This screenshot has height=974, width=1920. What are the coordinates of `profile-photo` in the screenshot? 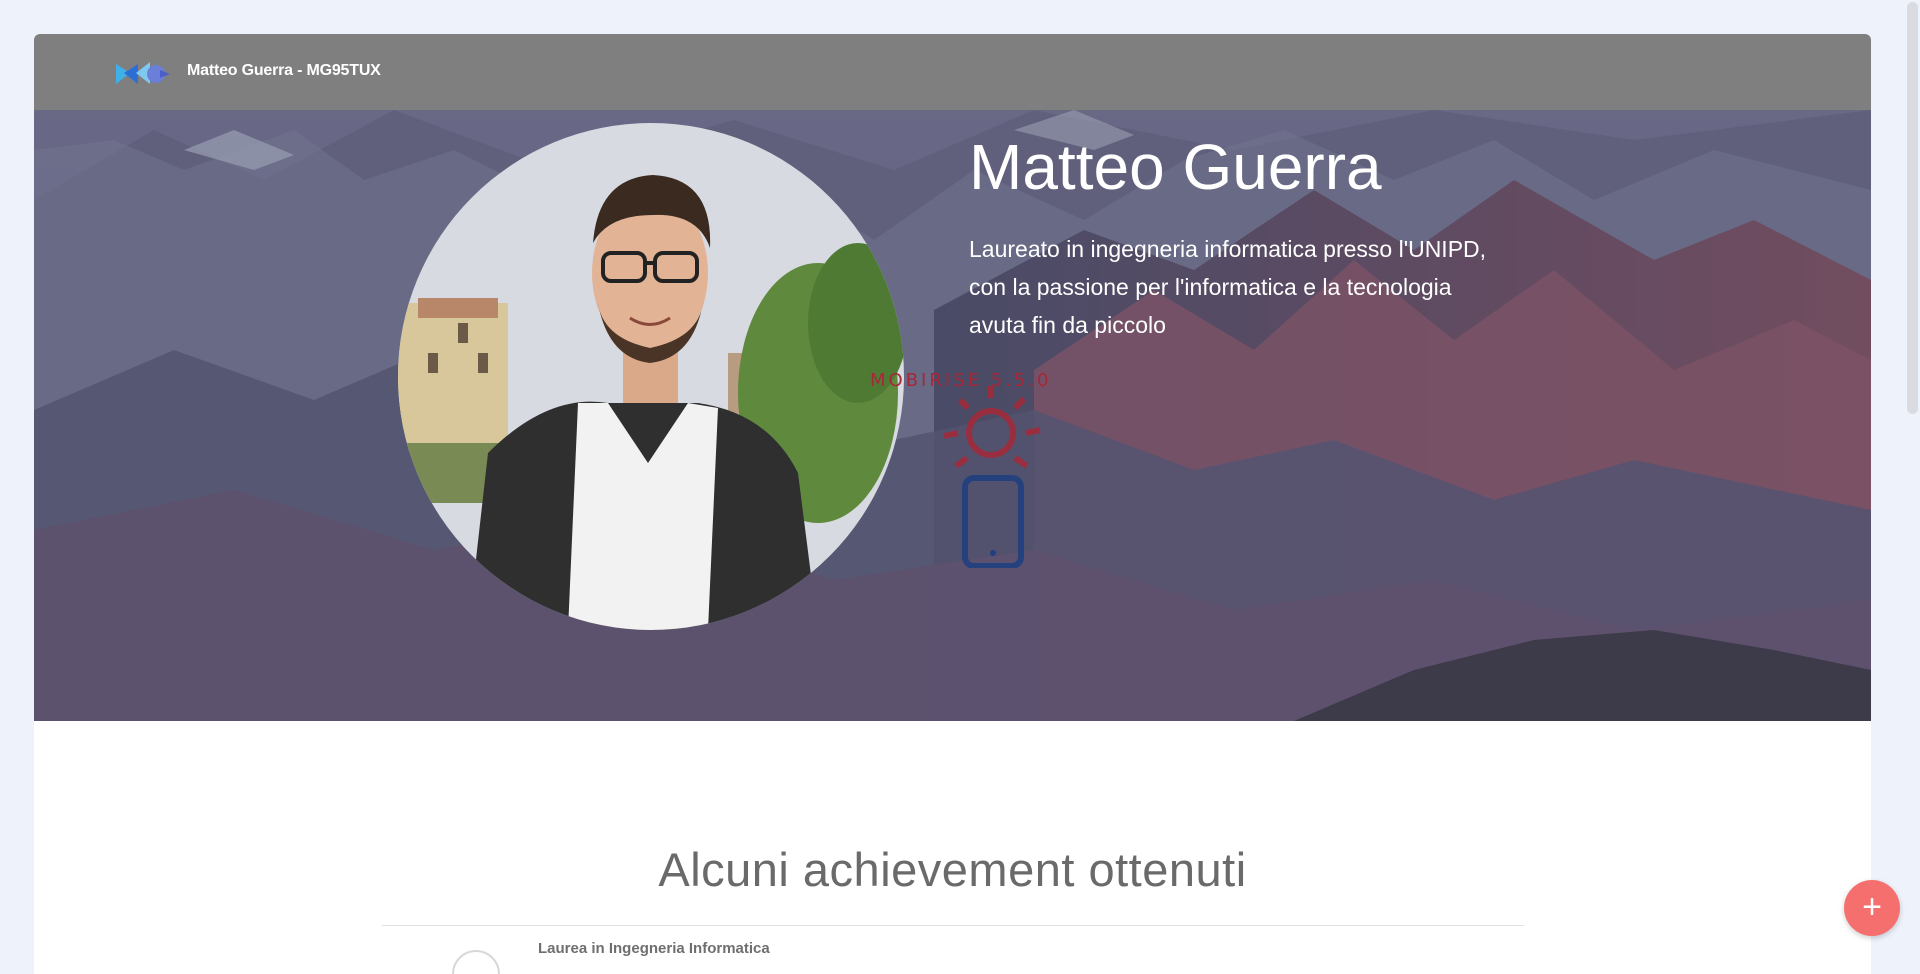 It's located at (651, 376).